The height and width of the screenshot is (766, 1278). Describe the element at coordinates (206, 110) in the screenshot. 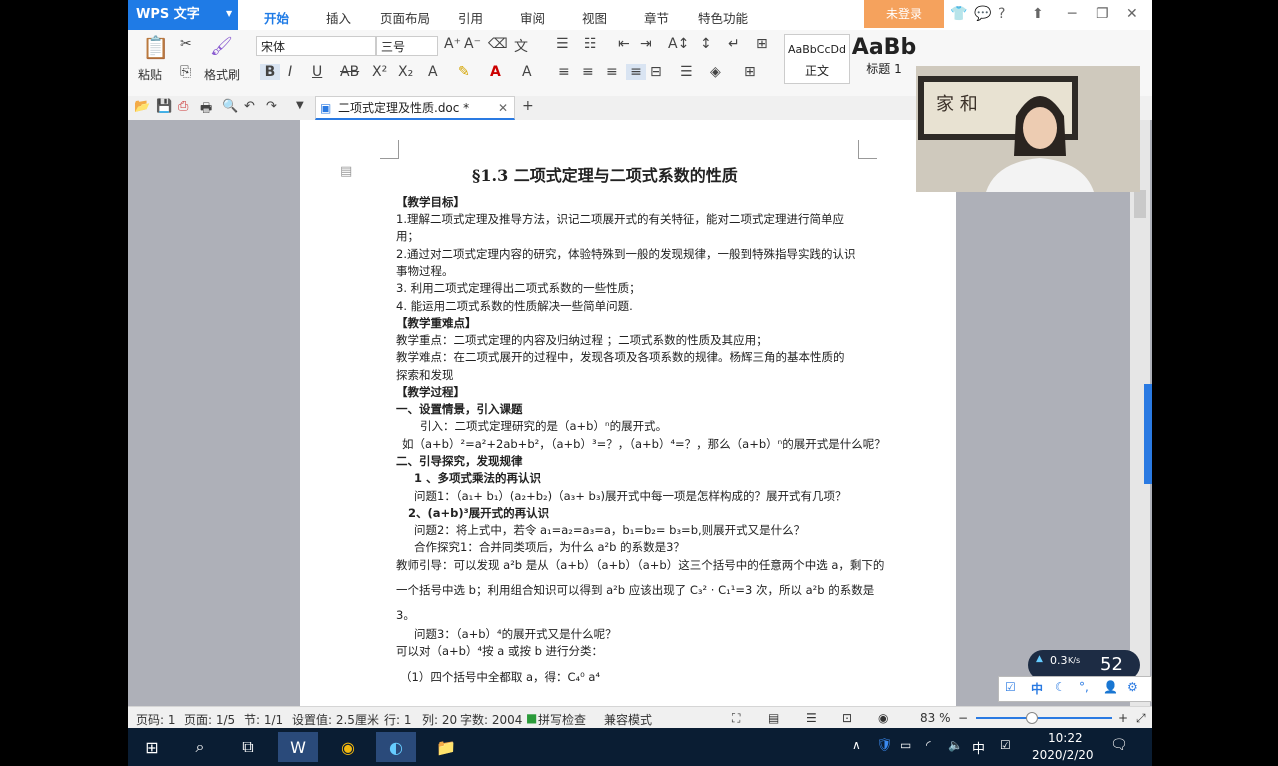

I see `print-icon: 🖶` at that location.